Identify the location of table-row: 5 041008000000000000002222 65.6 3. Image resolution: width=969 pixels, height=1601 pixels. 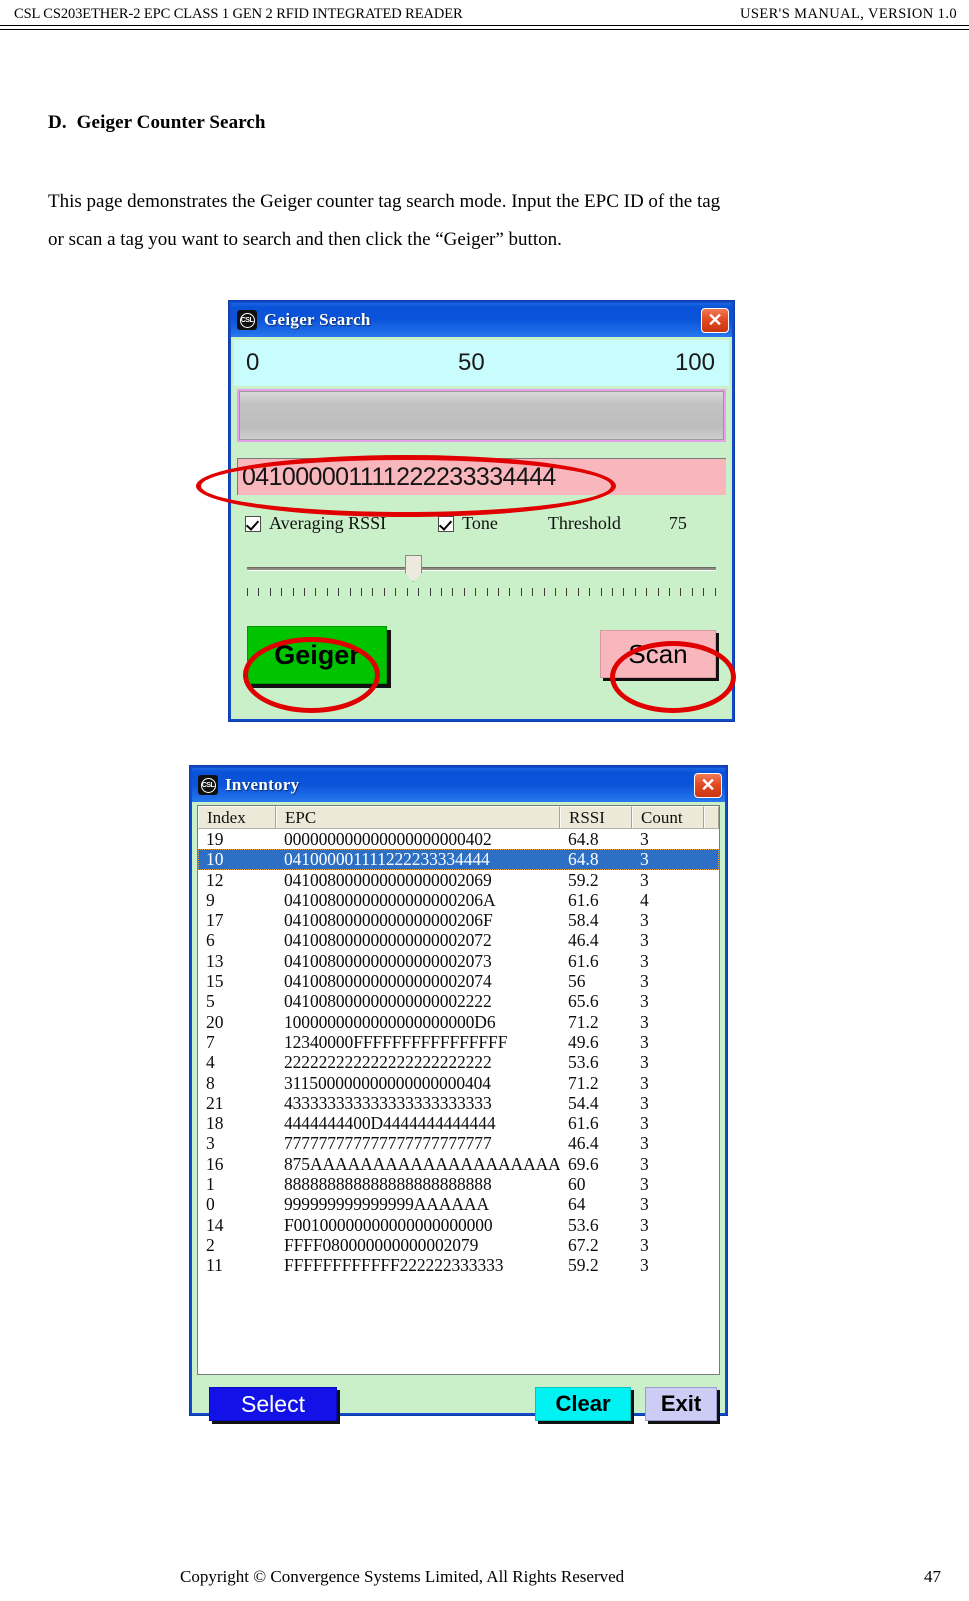
(458, 1001).